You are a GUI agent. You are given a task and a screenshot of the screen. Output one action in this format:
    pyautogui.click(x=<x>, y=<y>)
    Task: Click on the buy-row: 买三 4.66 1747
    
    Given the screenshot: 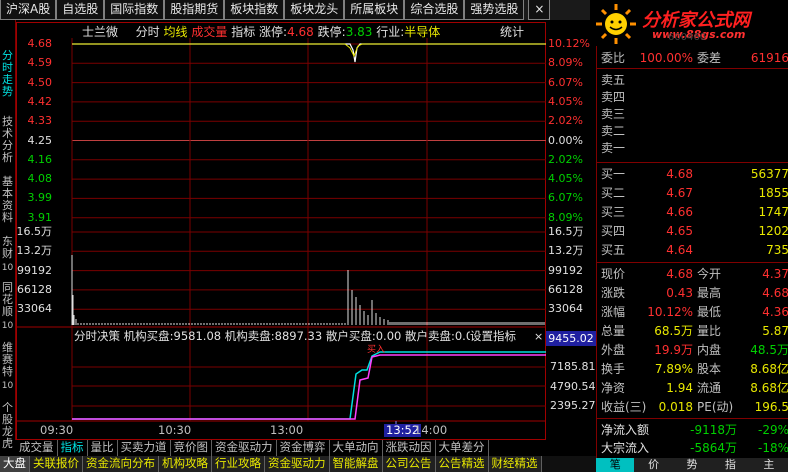 What is the action you would take?
    pyautogui.click(x=692, y=212)
    